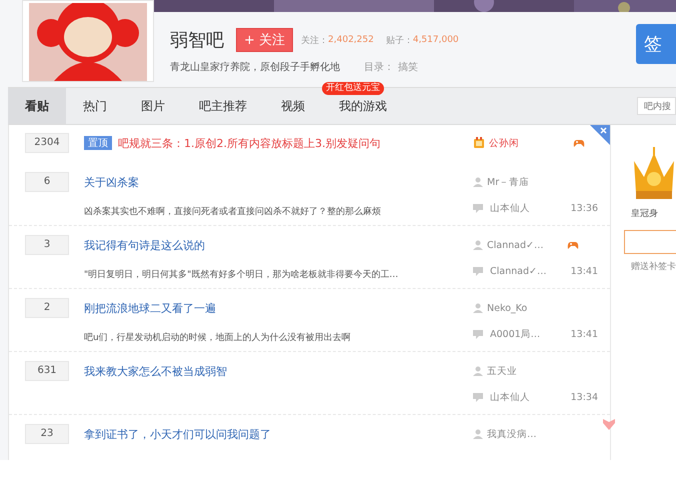 Image resolution: width=676 pixels, height=488 pixels. I want to click on thread-title: 刚把流浪地球二又看了一遍, so click(150, 308).